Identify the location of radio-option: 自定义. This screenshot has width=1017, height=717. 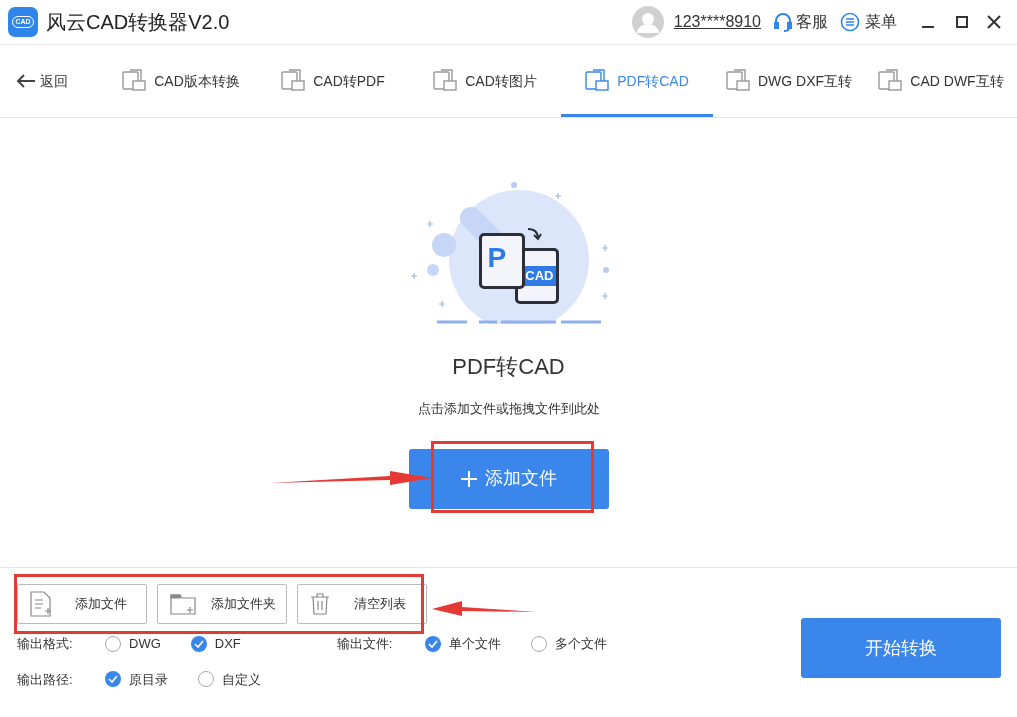
(229, 679).